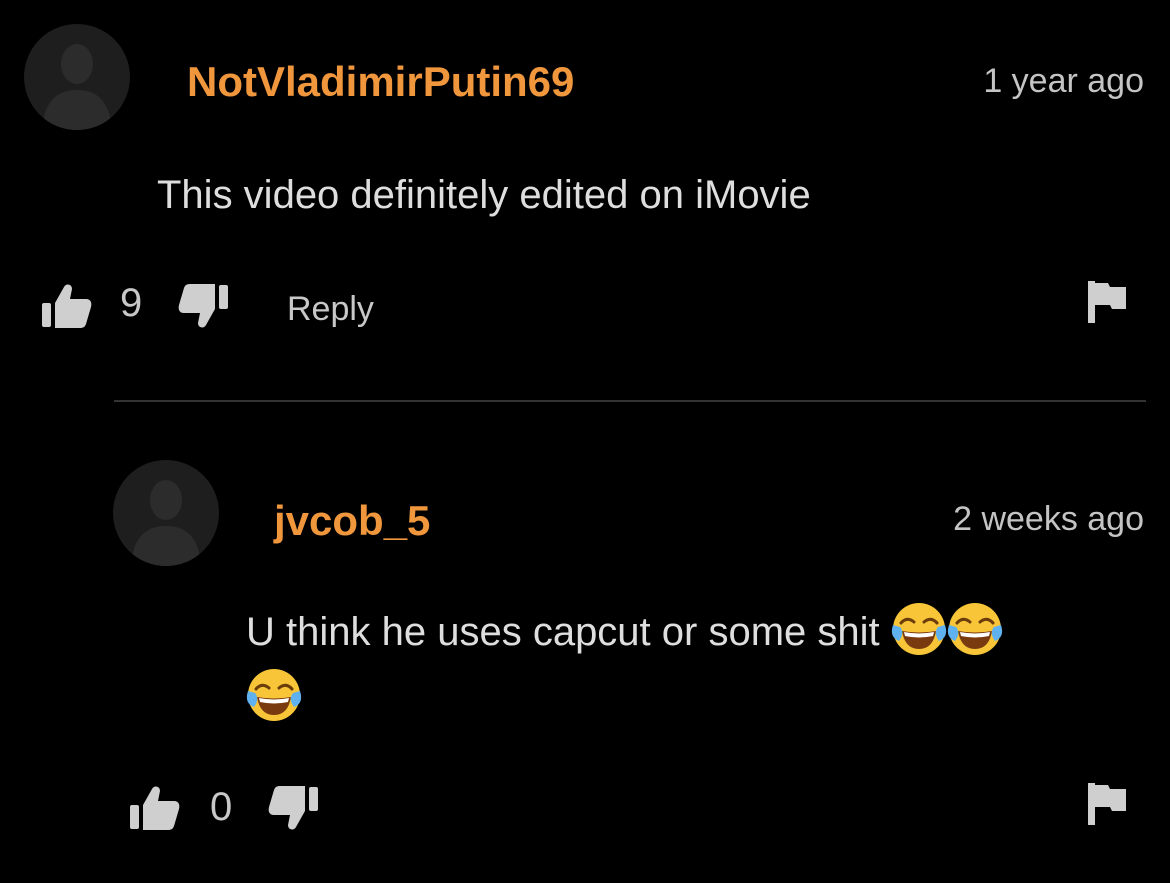 The height and width of the screenshot is (883, 1170). I want to click on comment-text-content: U think he uses capcut or some shit, so click(563, 632).